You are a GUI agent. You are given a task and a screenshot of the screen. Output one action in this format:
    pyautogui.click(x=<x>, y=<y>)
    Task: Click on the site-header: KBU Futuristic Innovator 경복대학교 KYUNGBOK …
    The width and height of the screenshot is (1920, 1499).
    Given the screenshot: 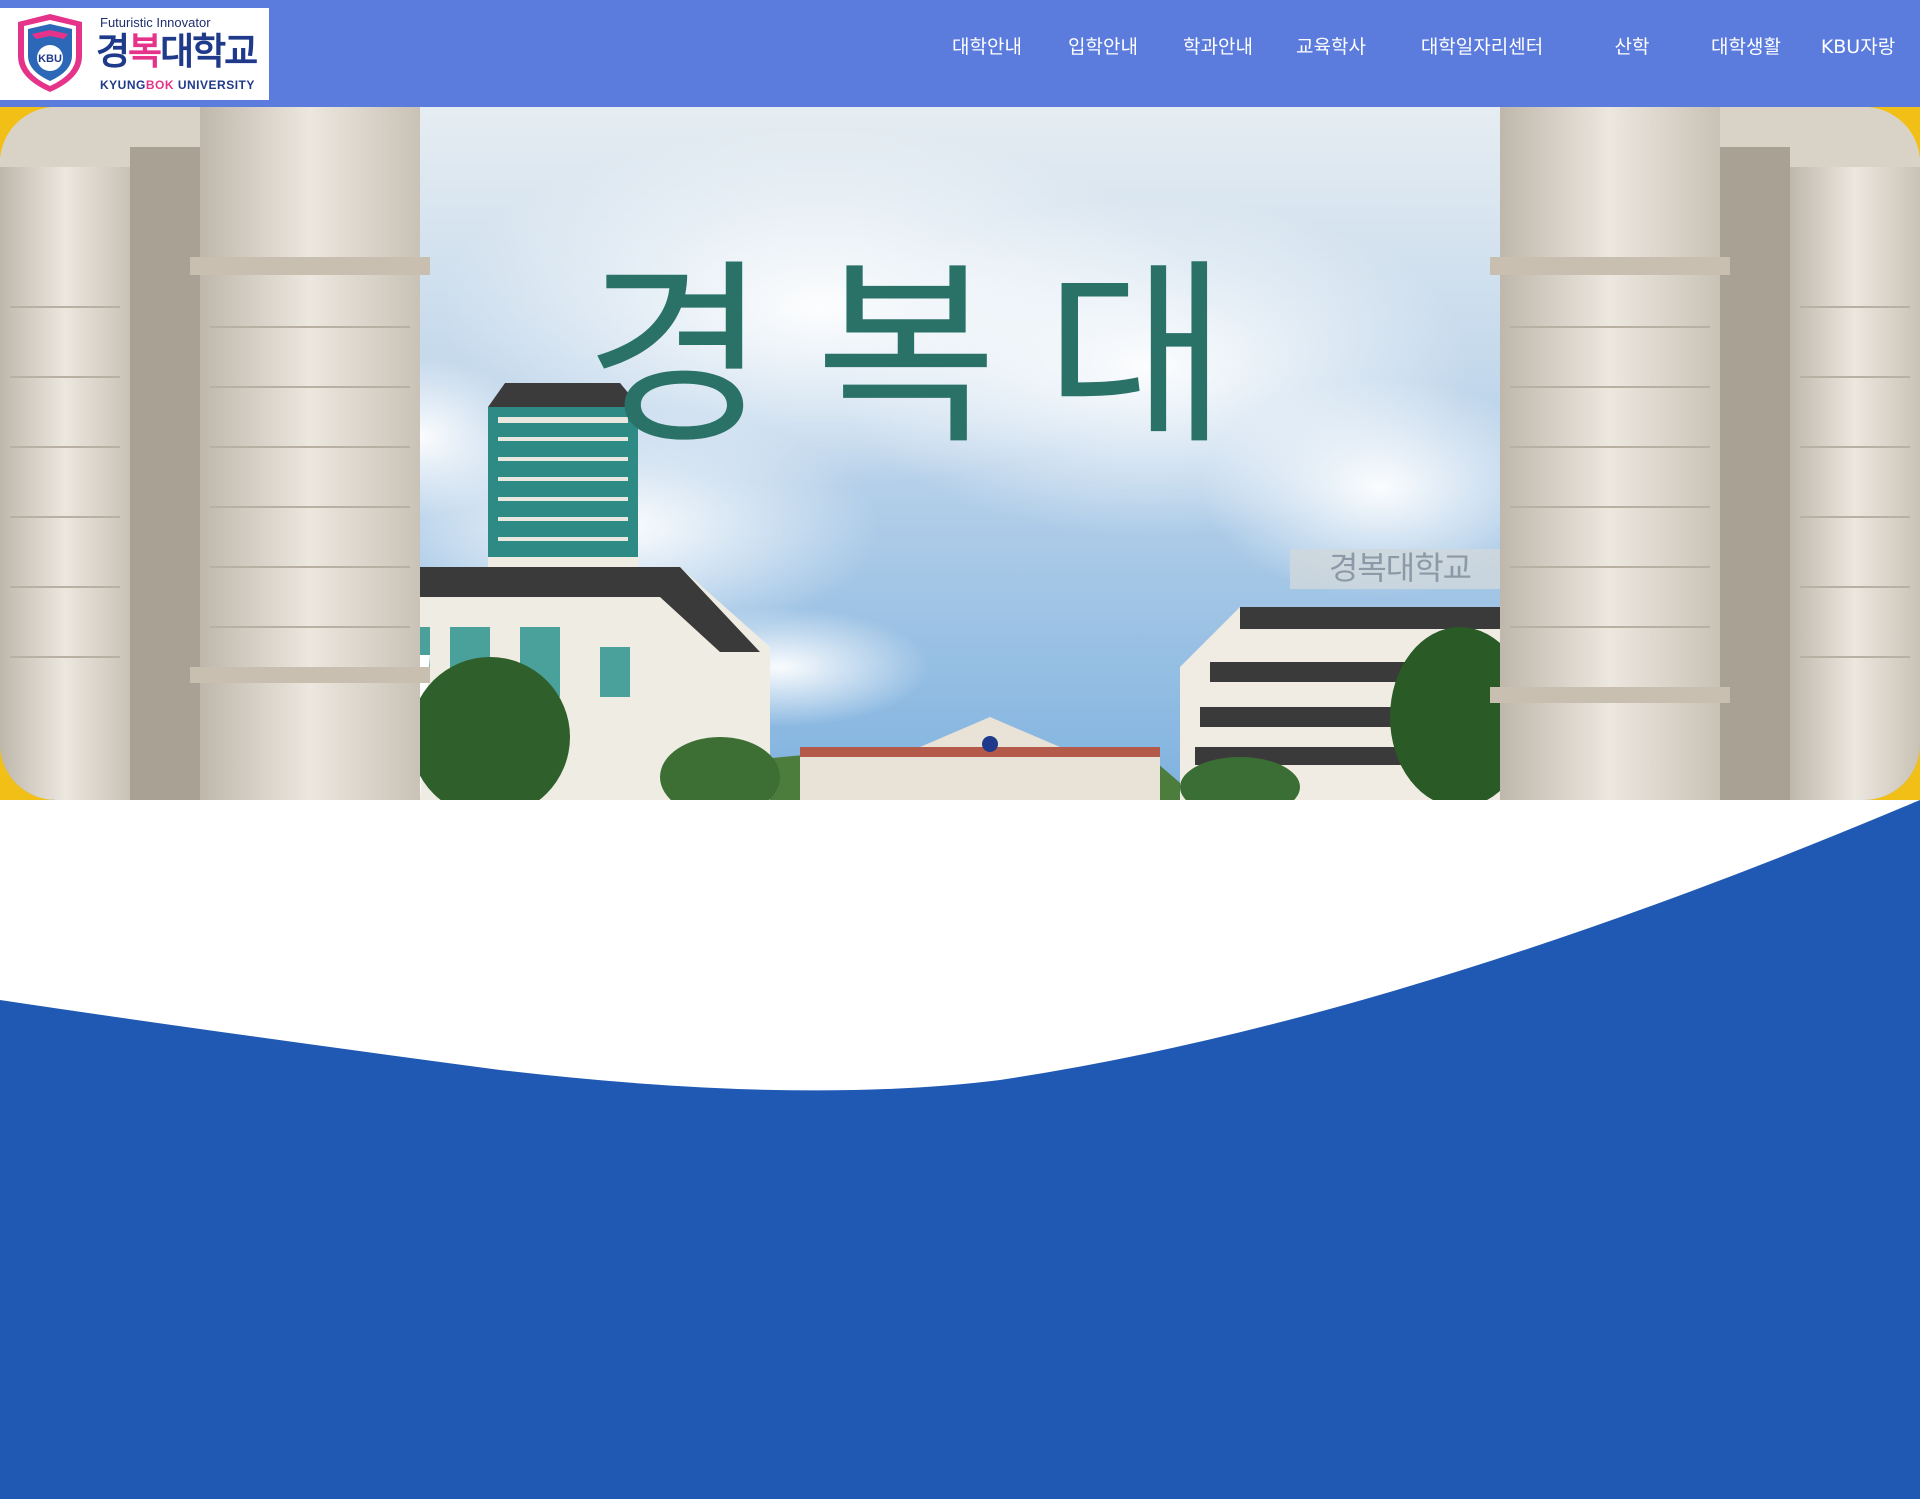 What is the action you would take?
    pyautogui.click(x=960, y=53)
    